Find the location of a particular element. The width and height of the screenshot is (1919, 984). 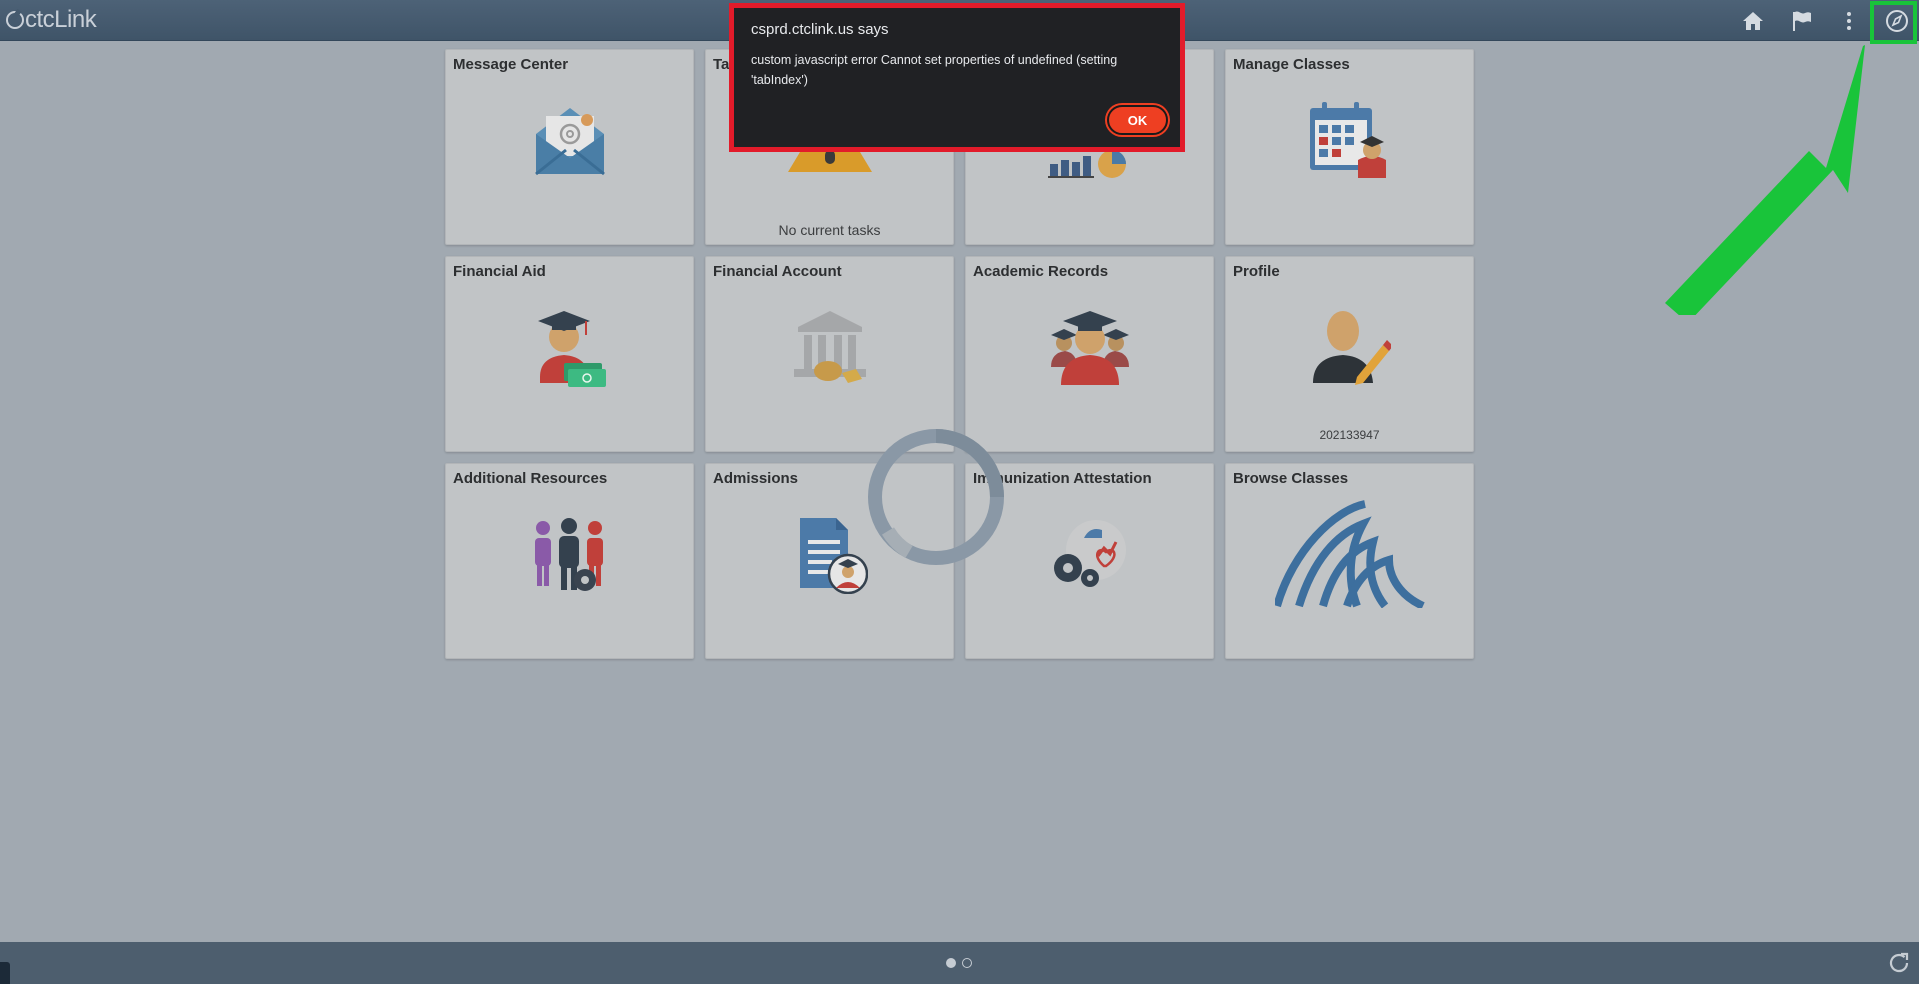

tile-title: Admissions is located at coordinates (756, 478).